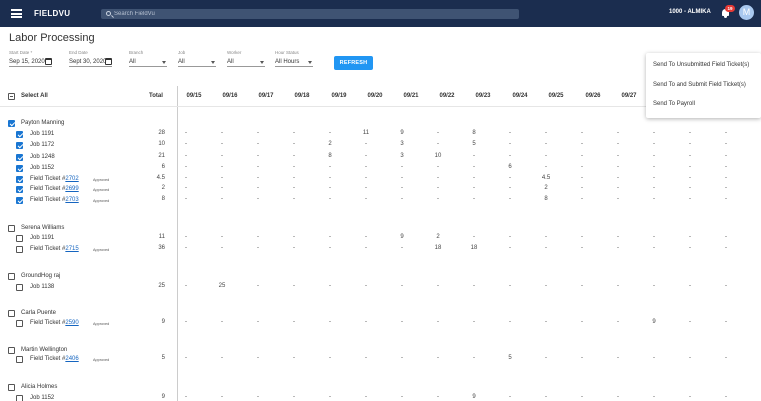 The image size is (761, 401). What do you see at coordinates (690, 12) in the screenshot?
I see `company-selector: 1000 - ALMIKA` at bounding box center [690, 12].